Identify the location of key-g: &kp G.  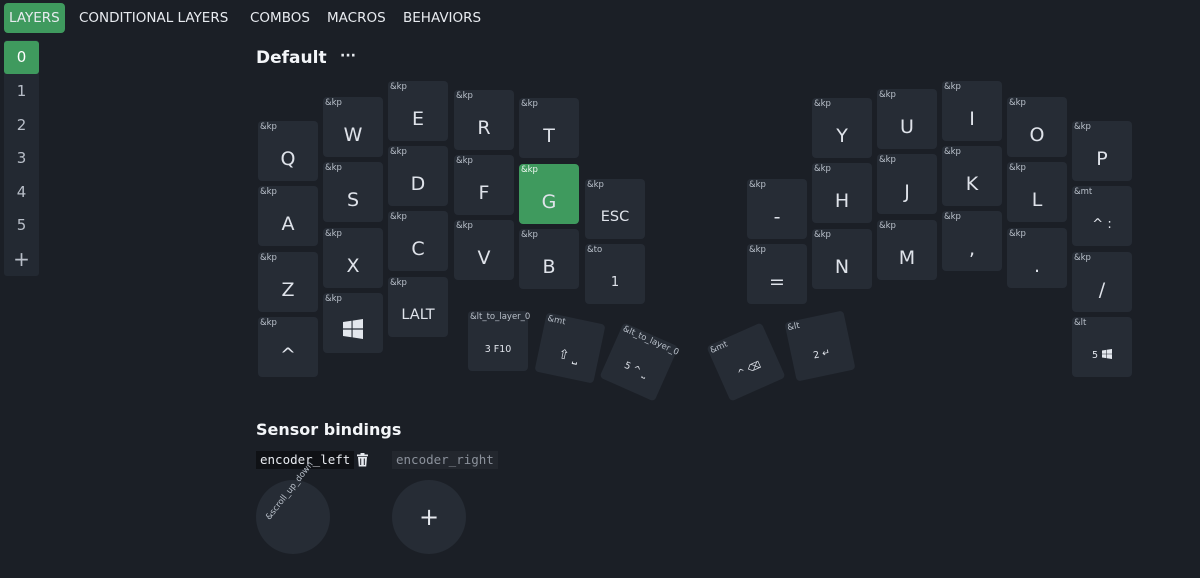
(549, 194).